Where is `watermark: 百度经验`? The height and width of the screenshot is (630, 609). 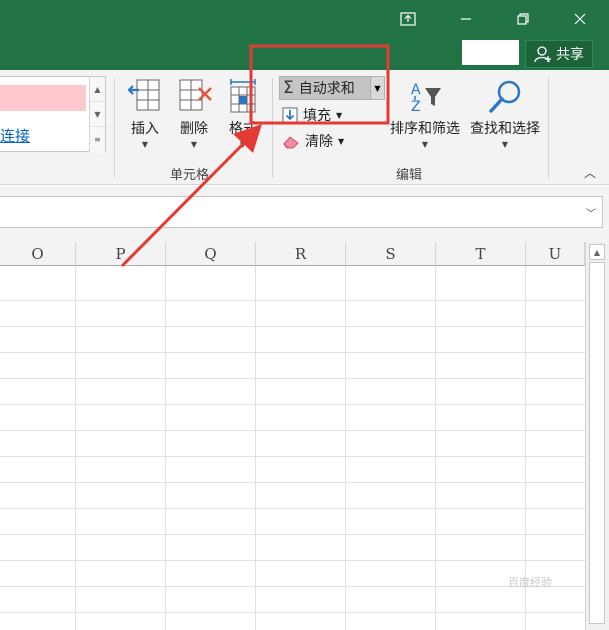 watermark: 百度经验 is located at coordinates (530, 582).